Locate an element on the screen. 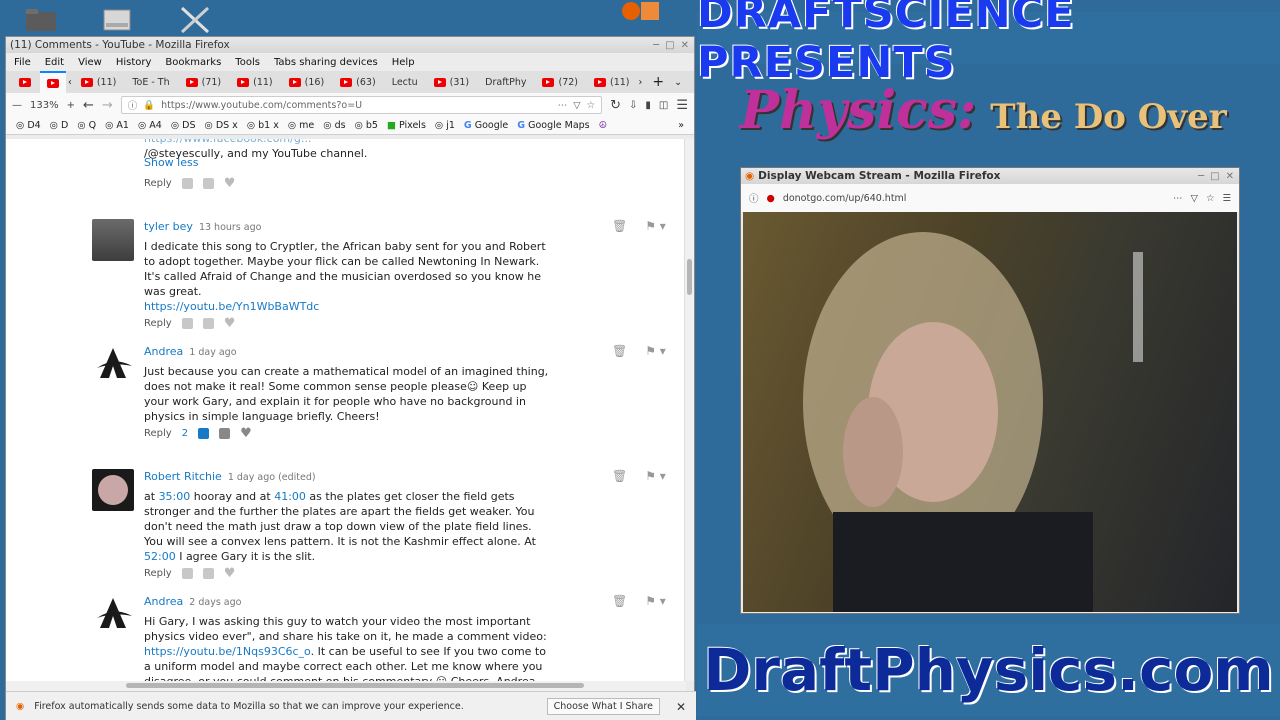 The height and width of the screenshot is (720, 1280). tab-scroll-left-icon: ‹ is located at coordinates (70, 82).